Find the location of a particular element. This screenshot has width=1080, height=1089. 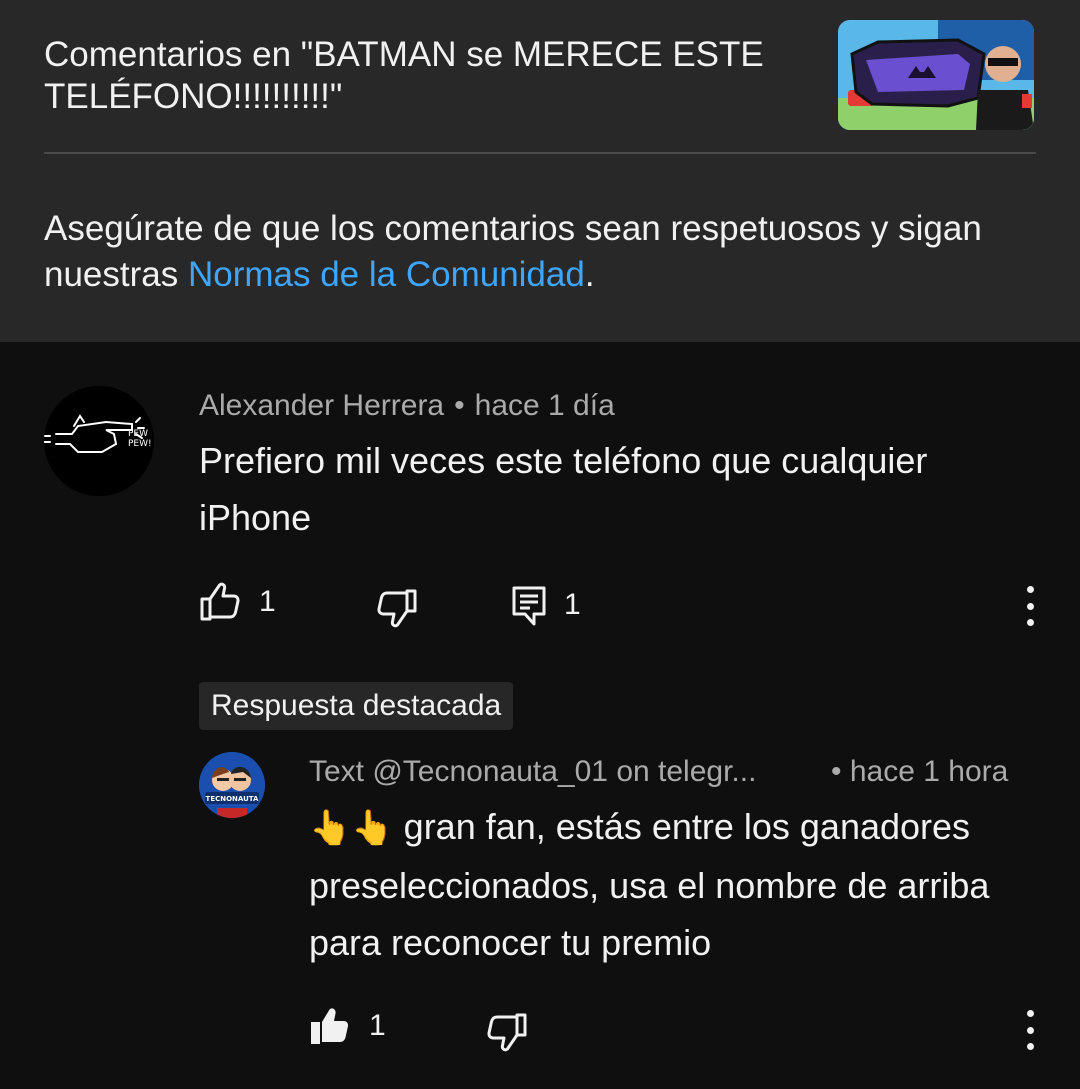

reply-timestamp: hace 1 hora is located at coordinates (929, 771).